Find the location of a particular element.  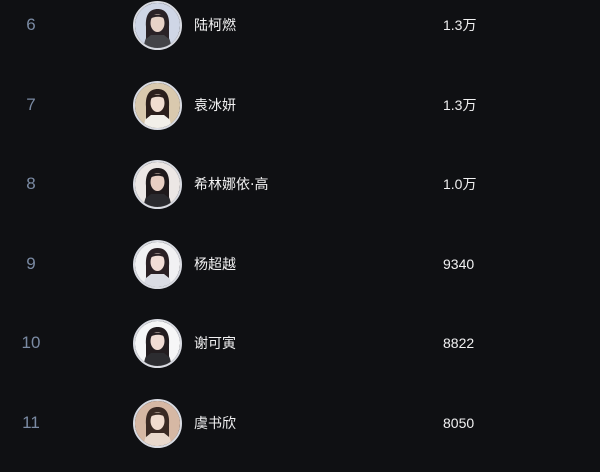

vote-count: 8050 is located at coordinates (459, 423).